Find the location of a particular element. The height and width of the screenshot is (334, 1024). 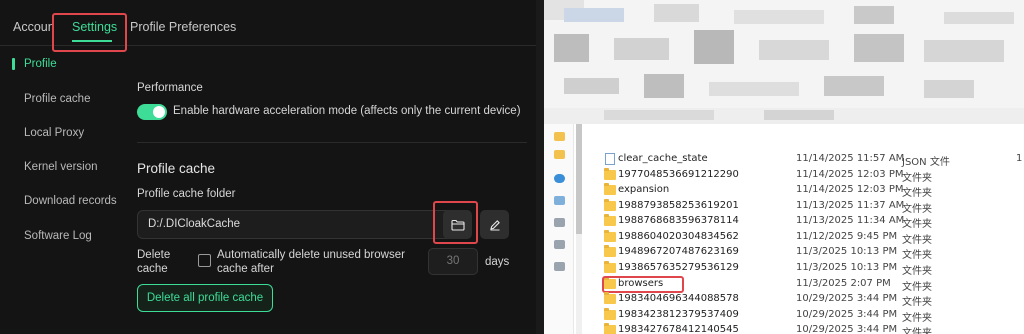

hardware-acceleration-toggle is located at coordinates (152, 112).